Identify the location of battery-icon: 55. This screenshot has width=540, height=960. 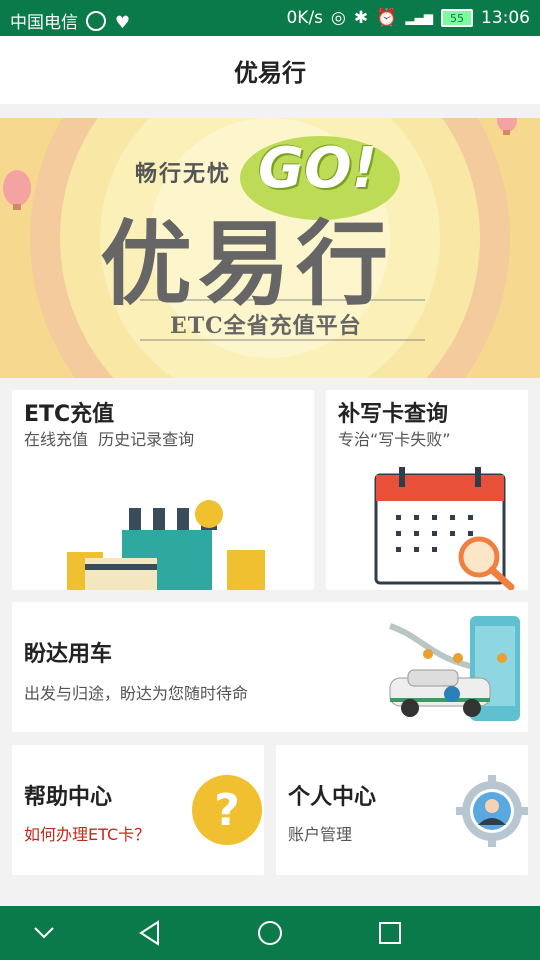
(457, 18).